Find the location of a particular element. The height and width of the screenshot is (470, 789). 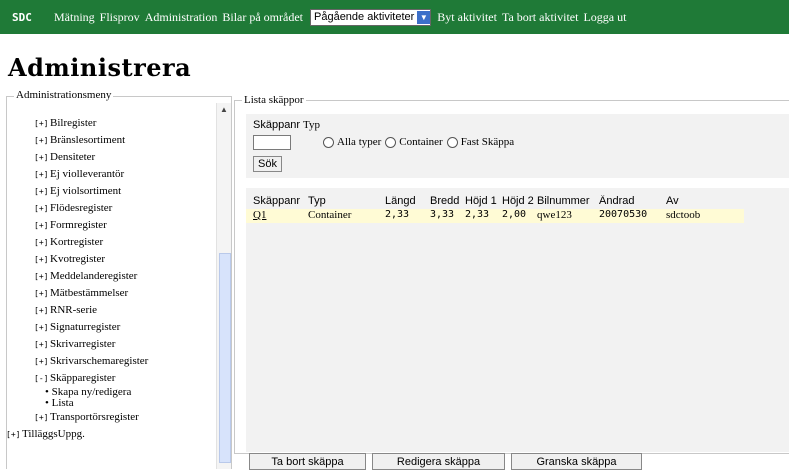

menu-item-ej-viol-lev: [+] Ej violleverantör is located at coordinates (82, 174).